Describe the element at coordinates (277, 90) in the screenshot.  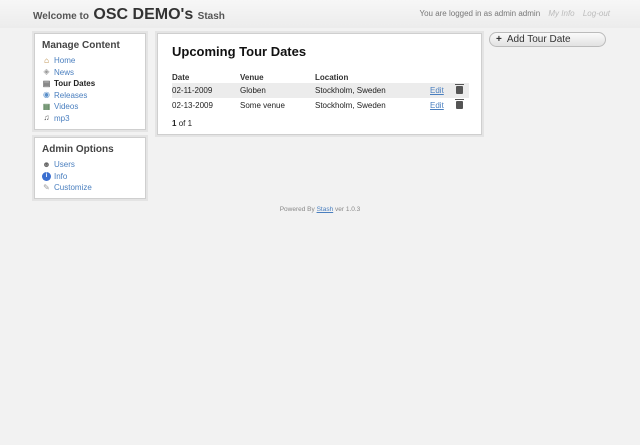
I see `cell-venue: Globen` at that location.